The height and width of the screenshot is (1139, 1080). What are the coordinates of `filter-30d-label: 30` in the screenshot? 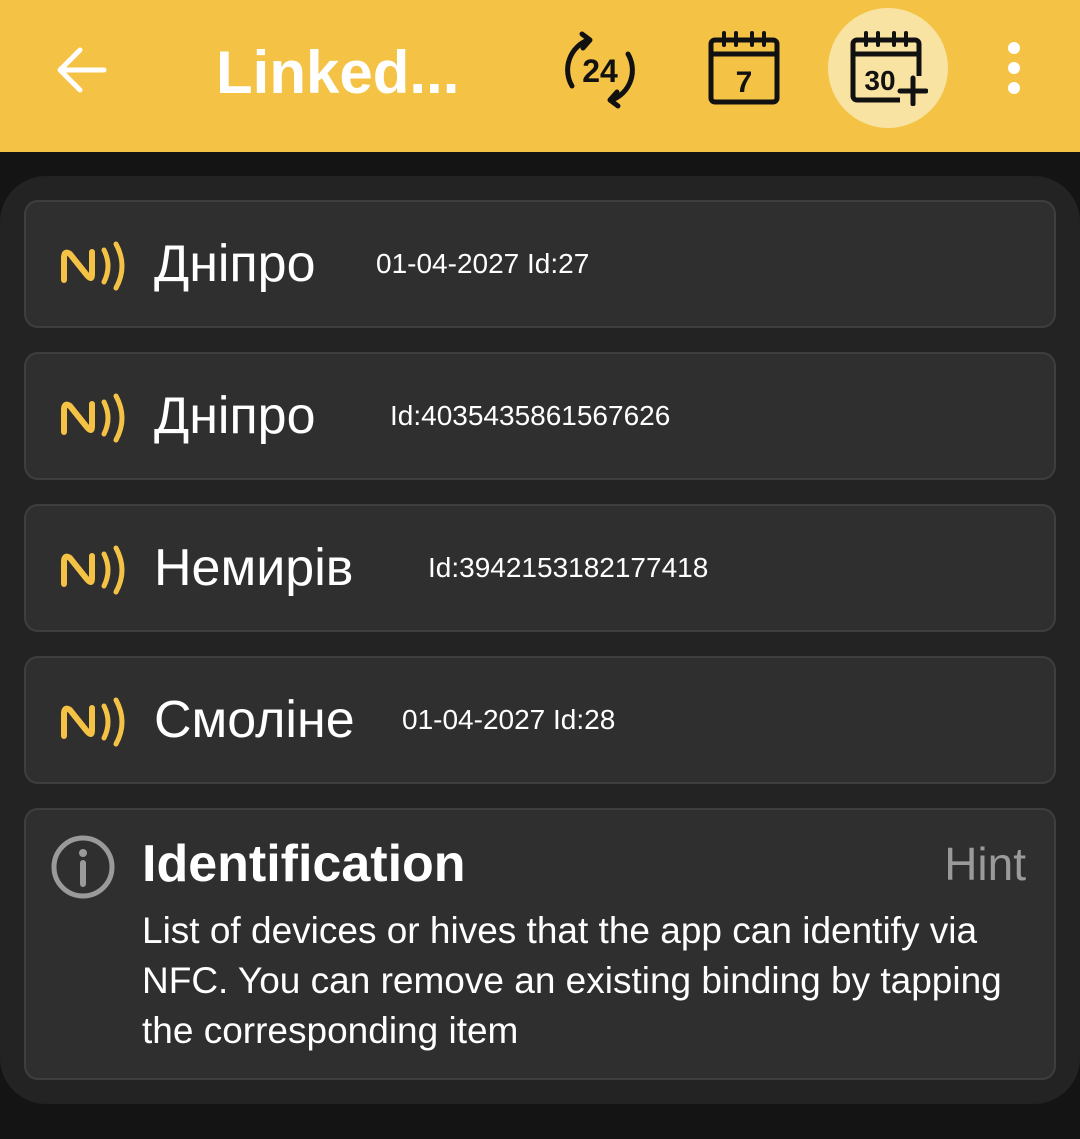 It's located at (879, 80).